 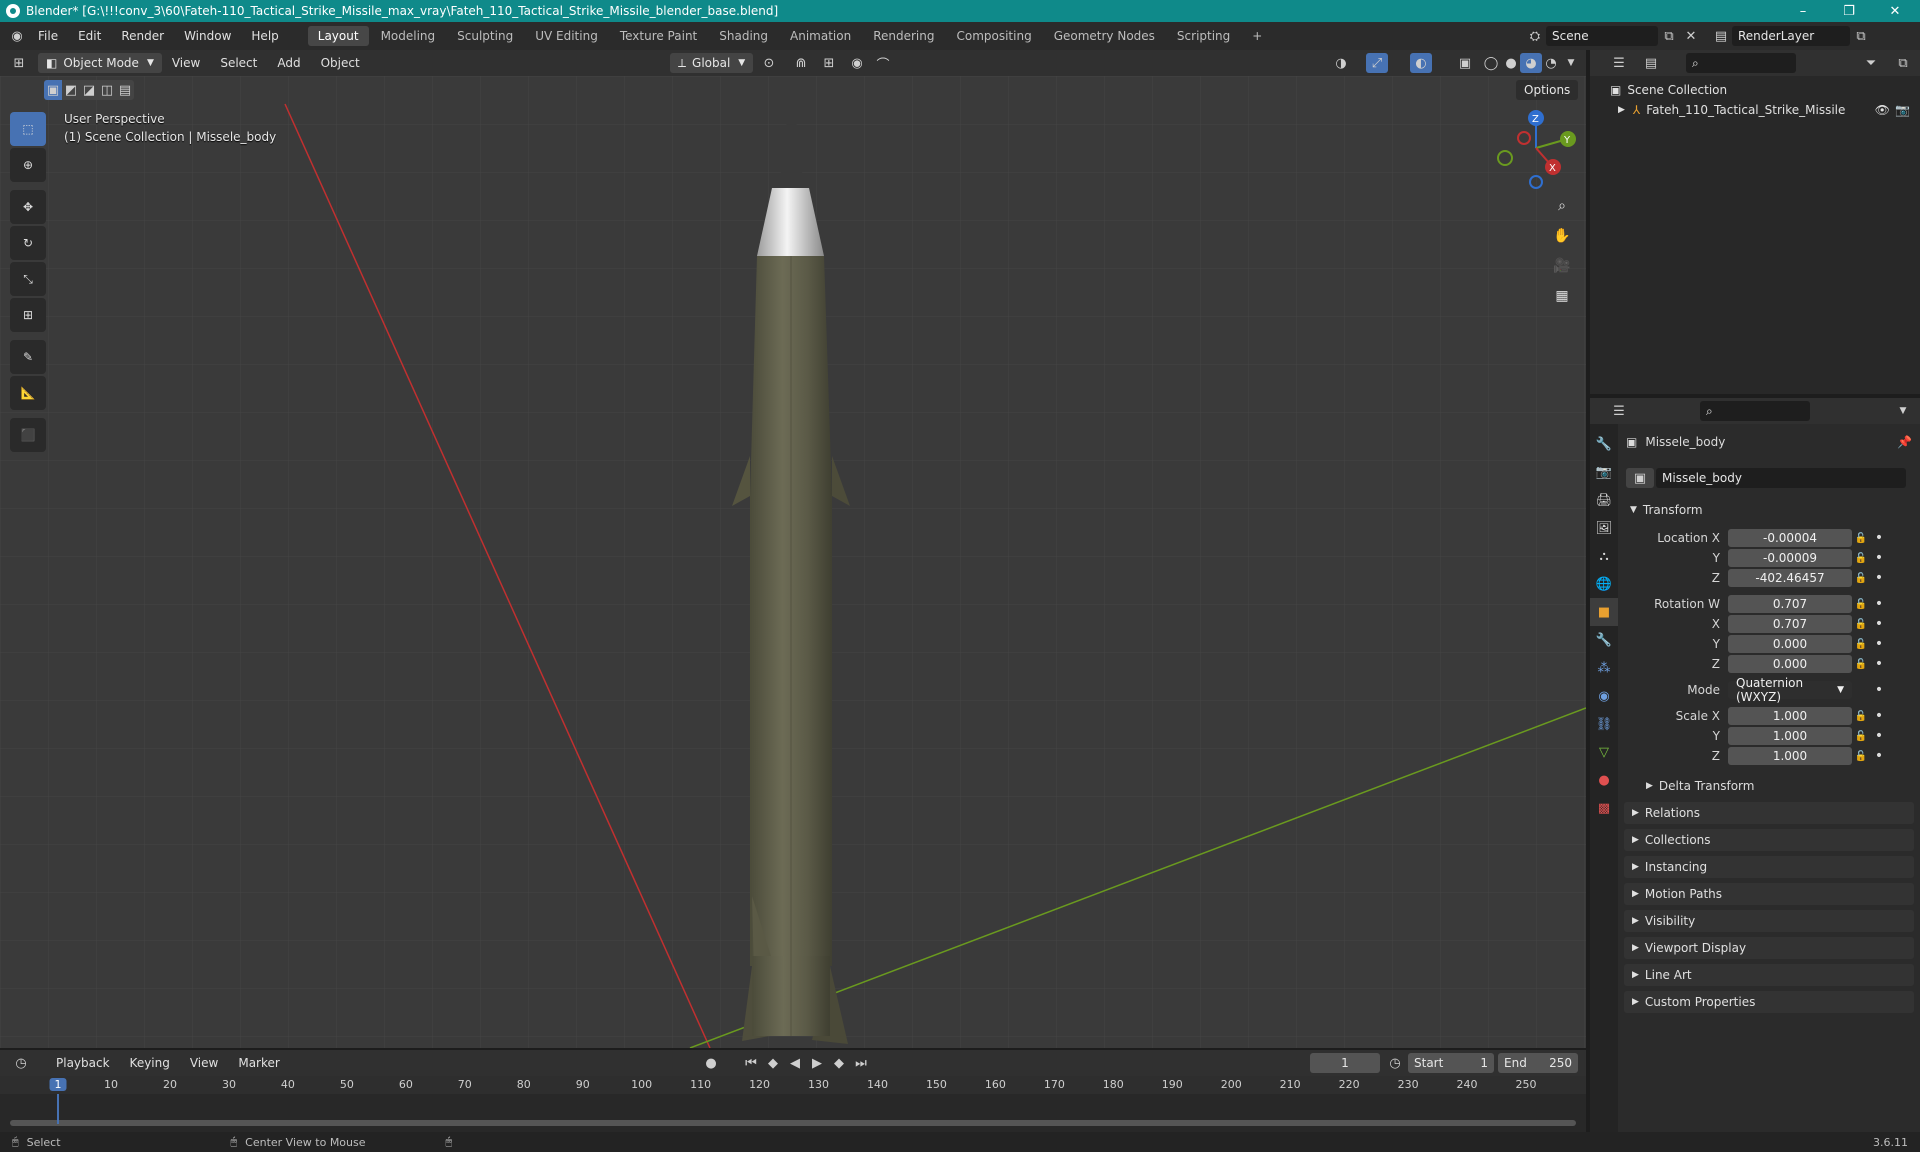 I want to click on scene-selector: Scene, so click(x=1602, y=36).